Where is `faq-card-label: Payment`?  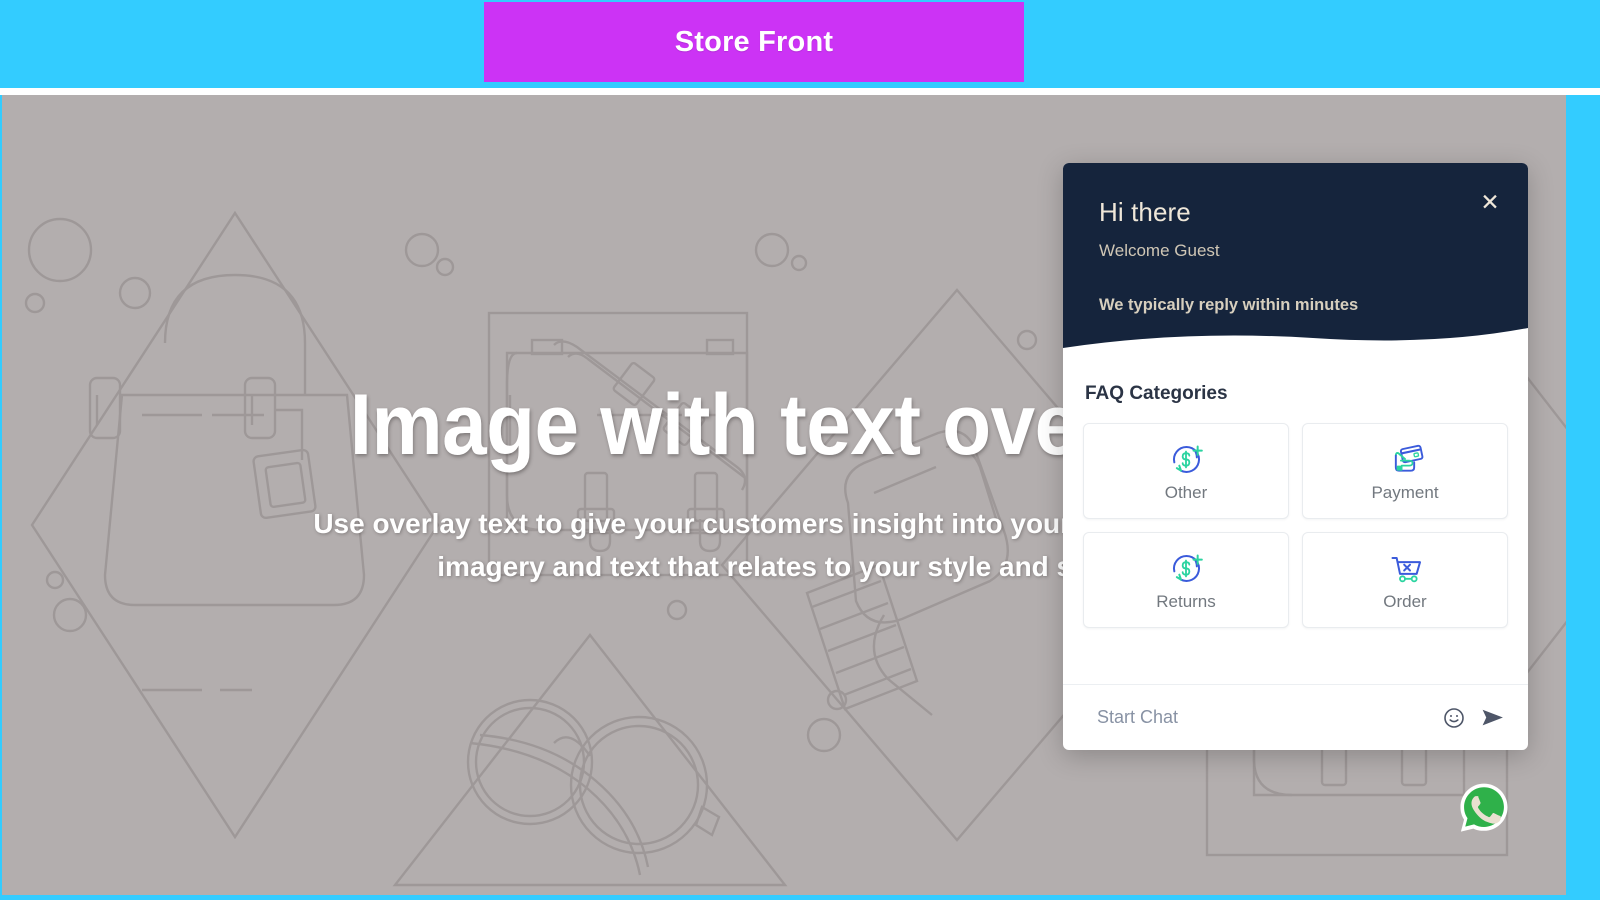 faq-card-label: Payment is located at coordinates (1405, 492).